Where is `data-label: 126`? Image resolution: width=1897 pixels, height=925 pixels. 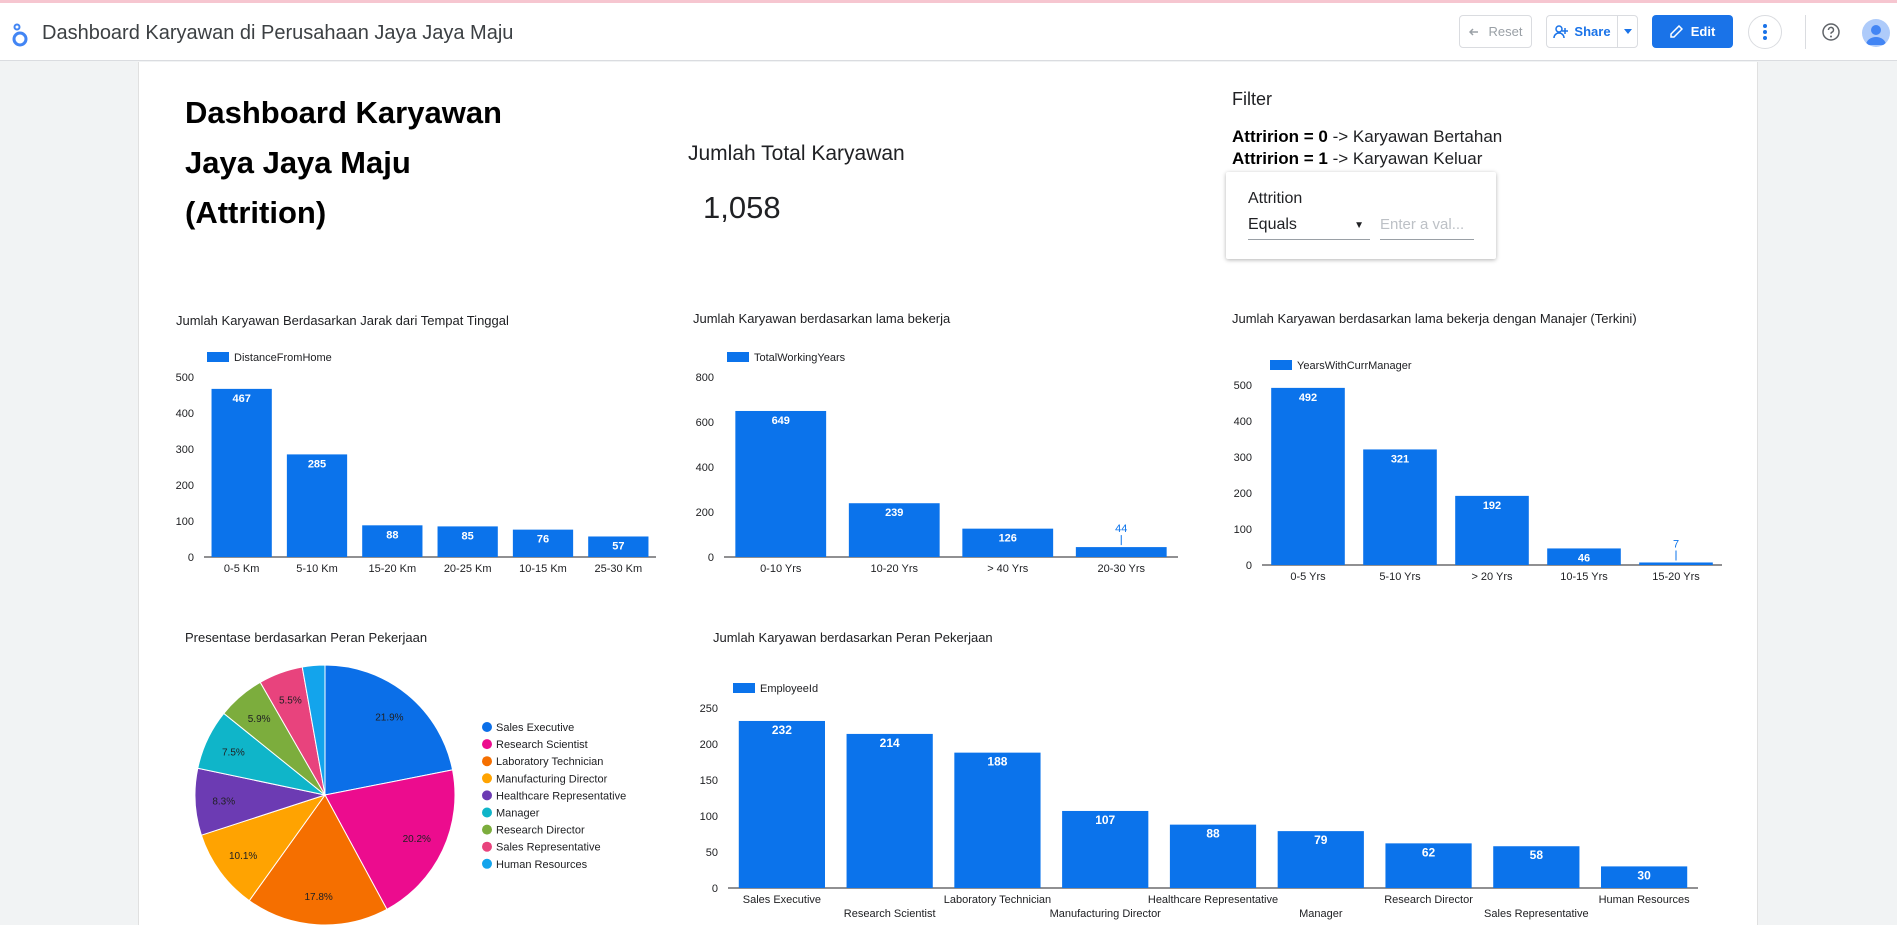
data-label: 126 is located at coordinates (1008, 539).